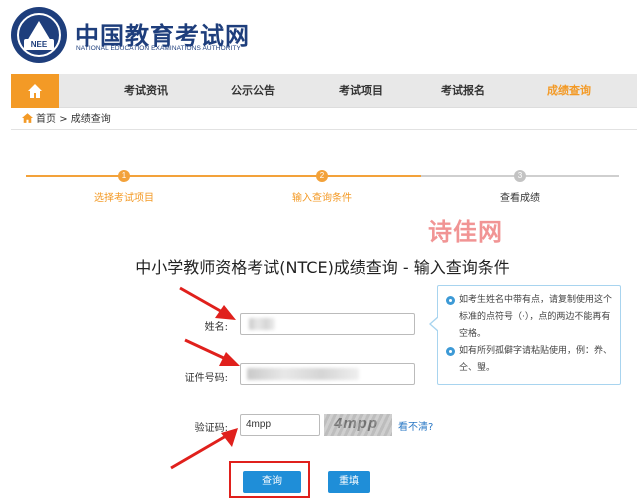  I want to click on logo-text: NEE, so click(39, 44).